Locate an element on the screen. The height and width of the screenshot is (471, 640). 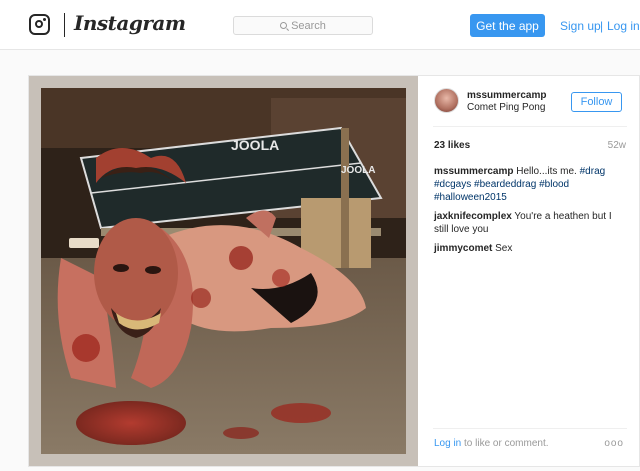
log-in-link: Log in is located at coordinates (623, 26).